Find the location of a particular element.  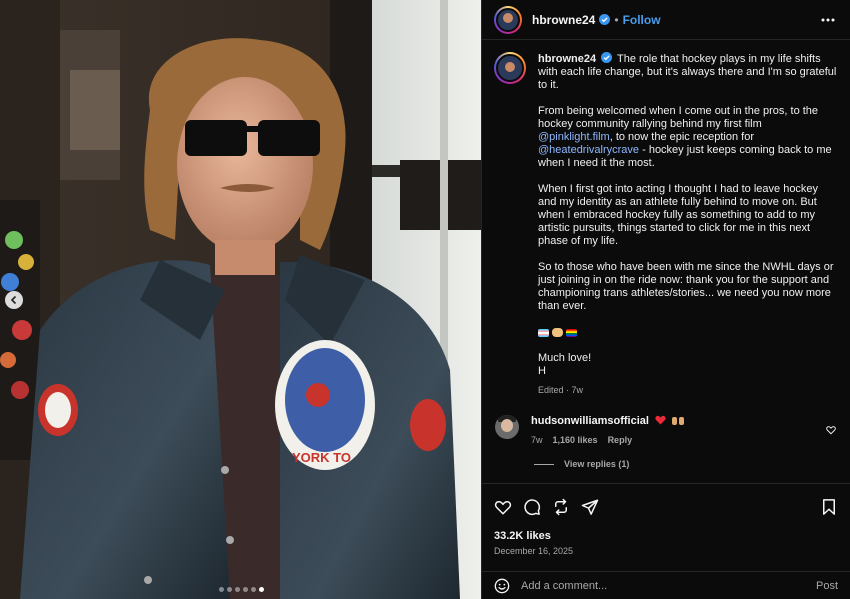

carousel-dots is located at coordinates (241, 589).